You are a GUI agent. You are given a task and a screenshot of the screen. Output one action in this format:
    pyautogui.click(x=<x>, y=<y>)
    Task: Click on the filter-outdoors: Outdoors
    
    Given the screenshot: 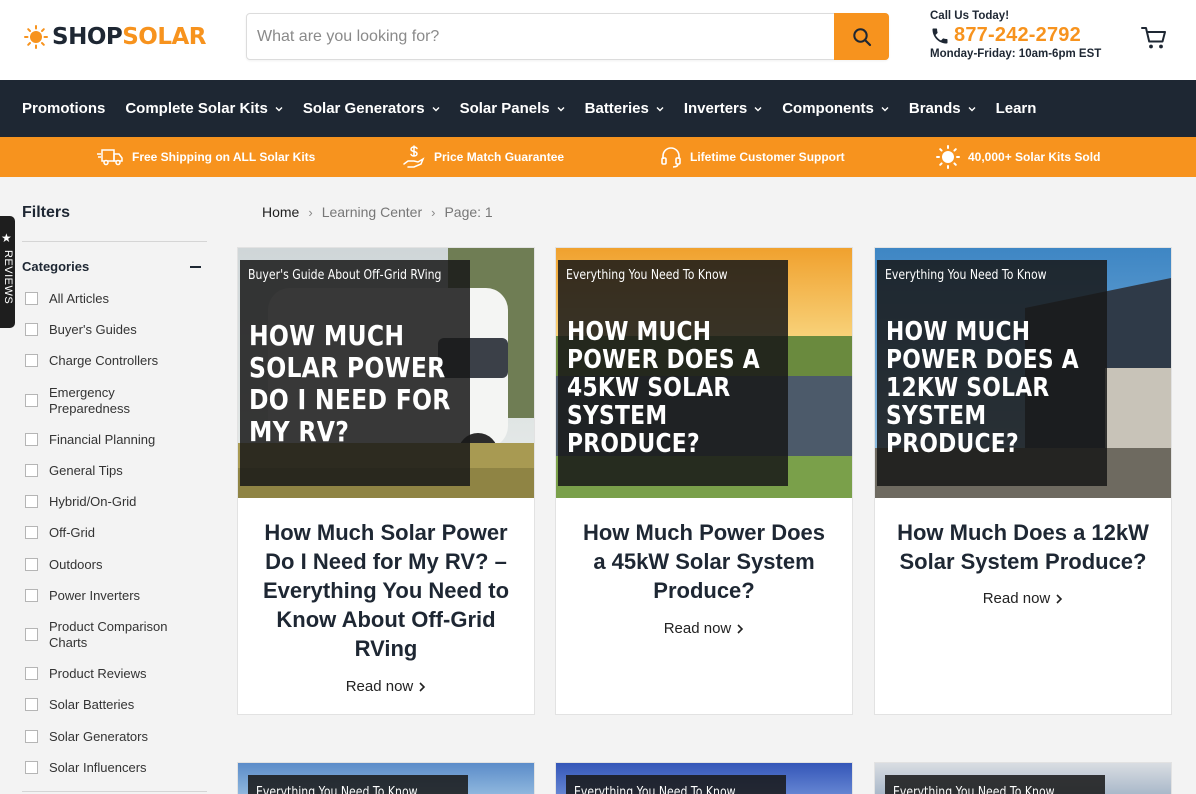 What is the action you would take?
    pyautogui.click(x=63, y=564)
    